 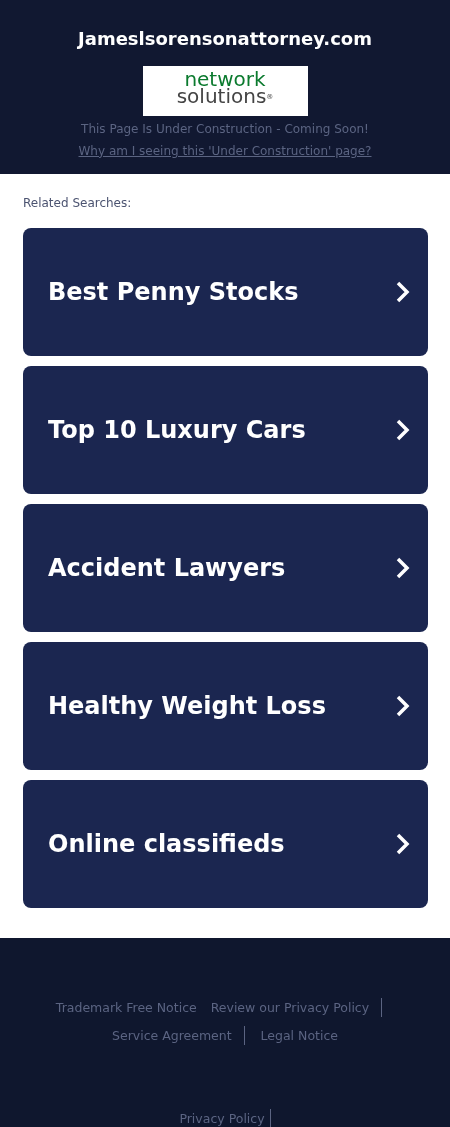 I want to click on related-search-link: Top 10 Luxury Cars, so click(x=225, y=429).